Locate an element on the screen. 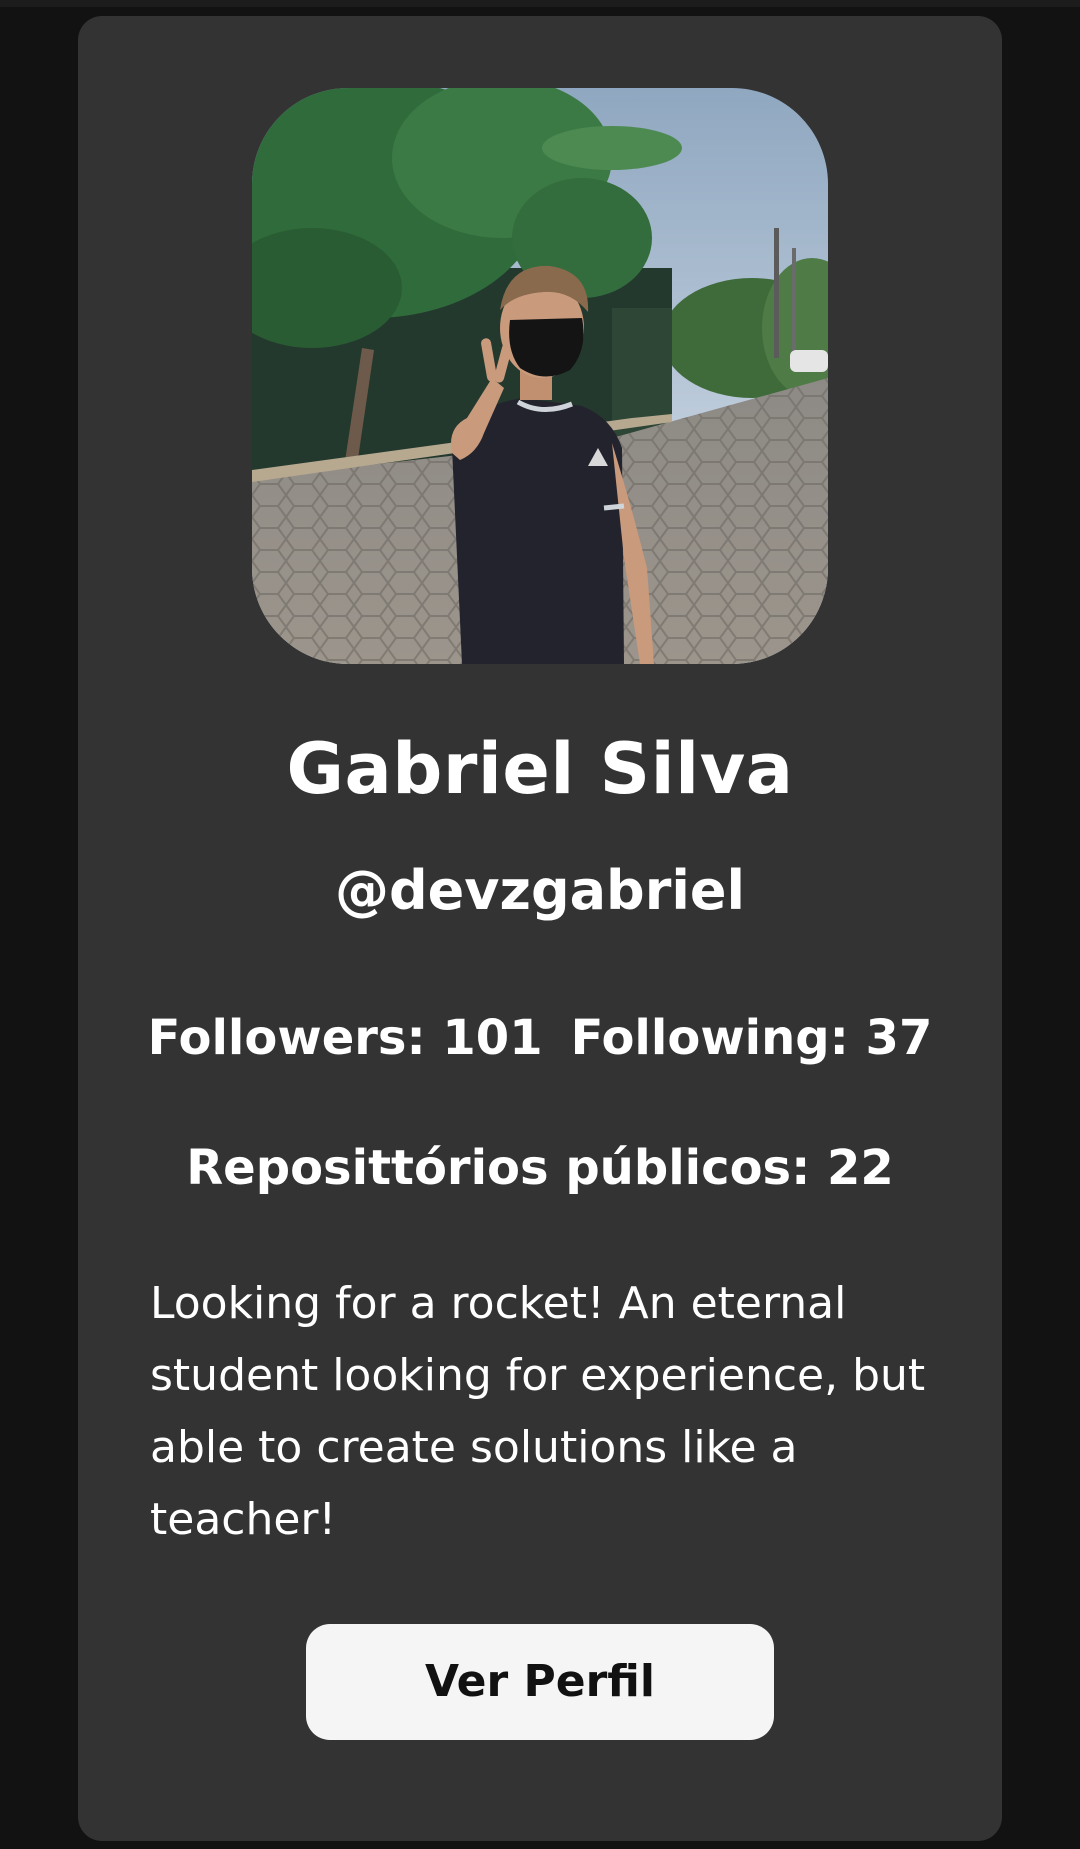 This screenshot has height=1849, width=1080. follow-stats: Followers: 101 Following: 37 is located at coordinates (540, 1038).